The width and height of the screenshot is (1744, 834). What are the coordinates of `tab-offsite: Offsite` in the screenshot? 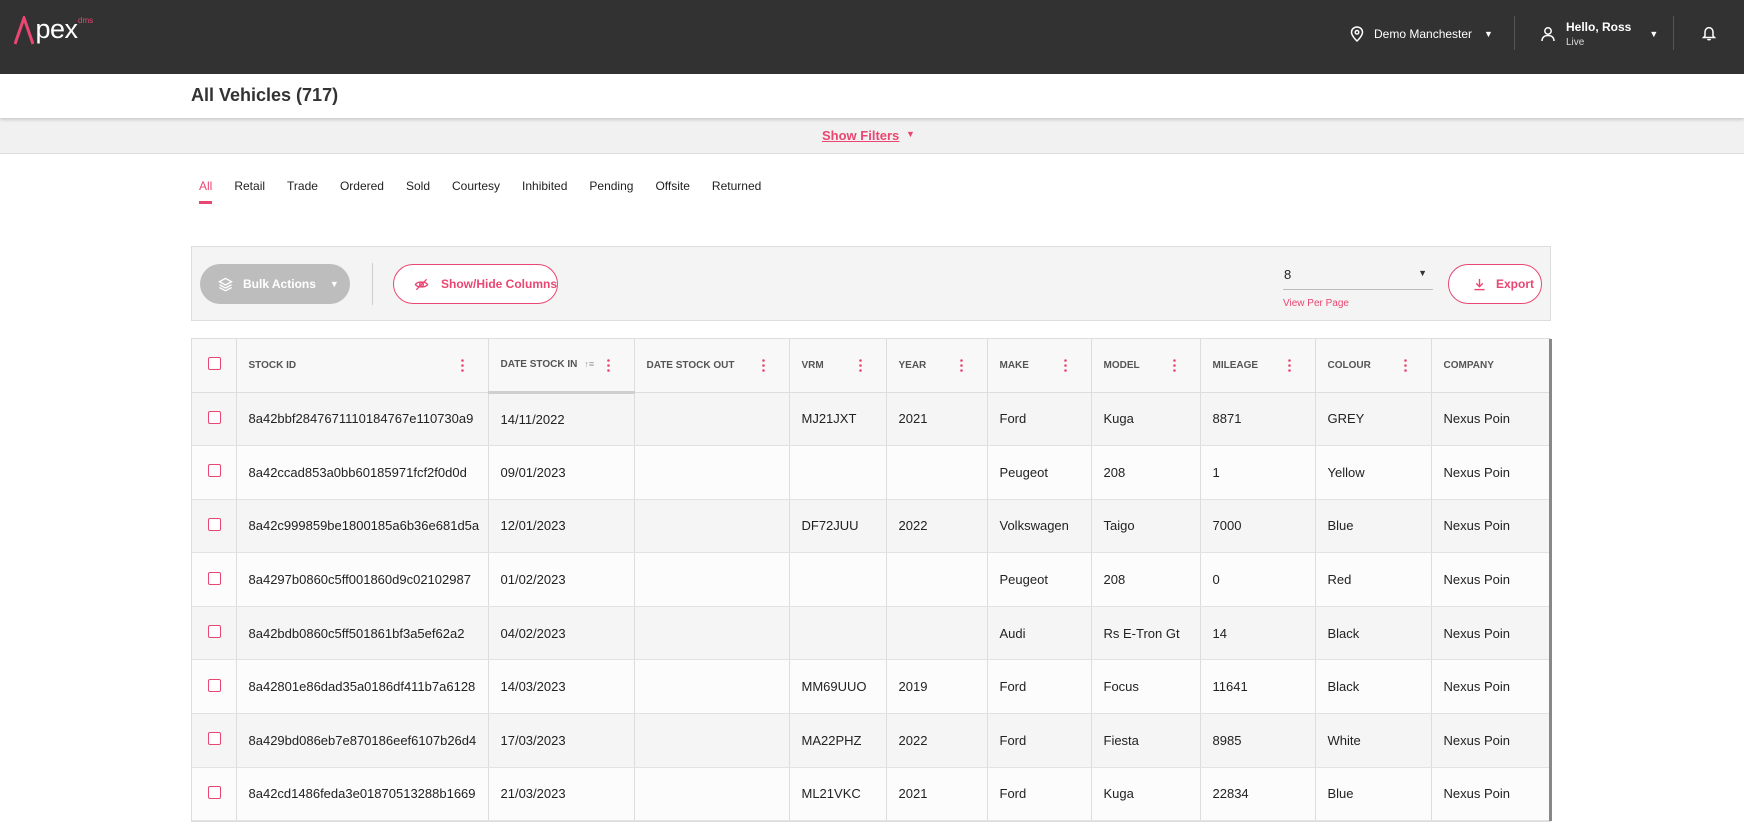 It's located at (672, 191).